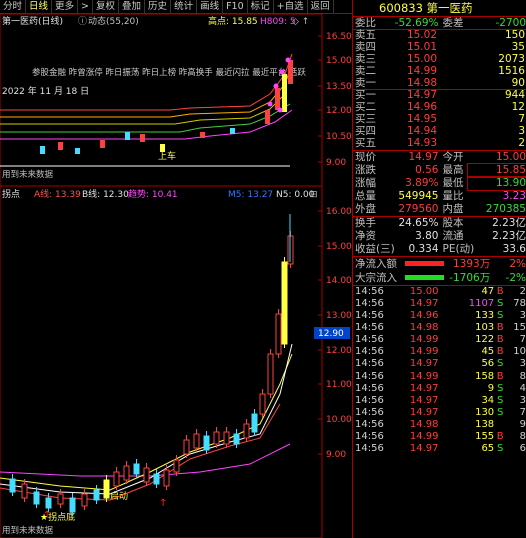  What do you see at coordinates (439, 59) in the screenshot?
I see `ask-row: 卖三 15.00 2073` at bounding box center [439, 59].